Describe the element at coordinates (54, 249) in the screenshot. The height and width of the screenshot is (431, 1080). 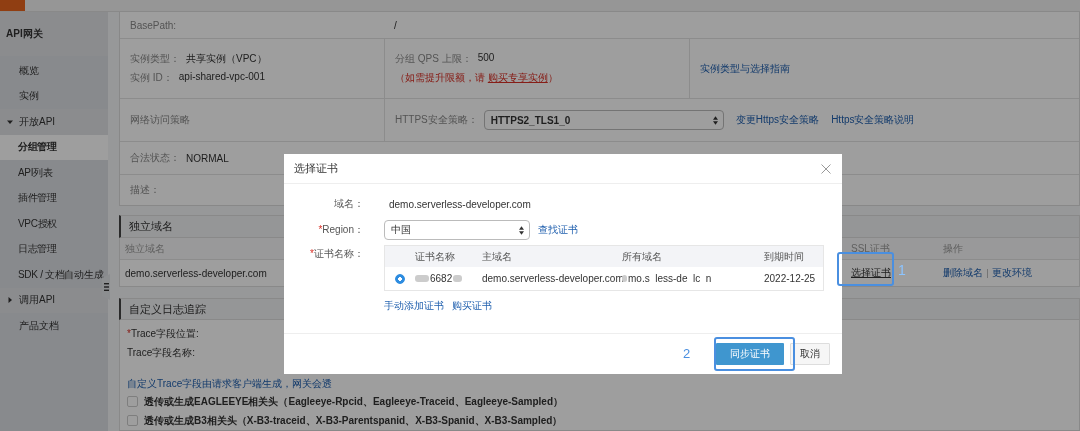
I see `sidebar-item: 日志管理` at that location.